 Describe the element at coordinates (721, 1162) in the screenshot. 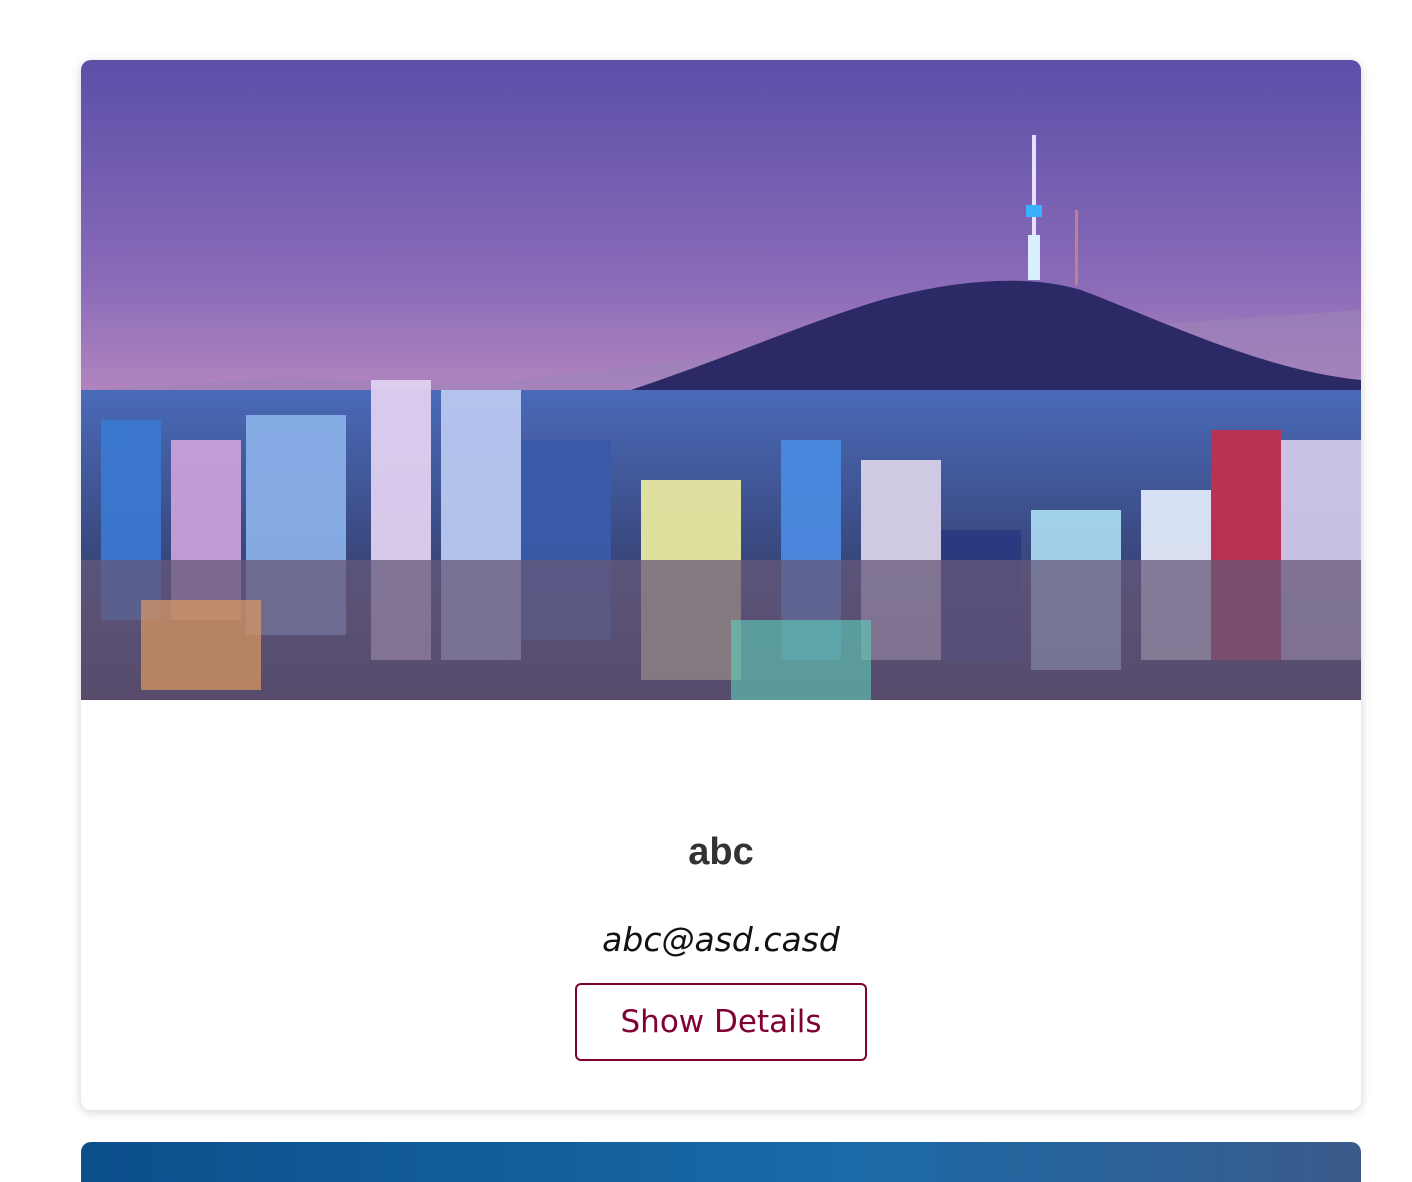

I see `next-card-top` at that location.